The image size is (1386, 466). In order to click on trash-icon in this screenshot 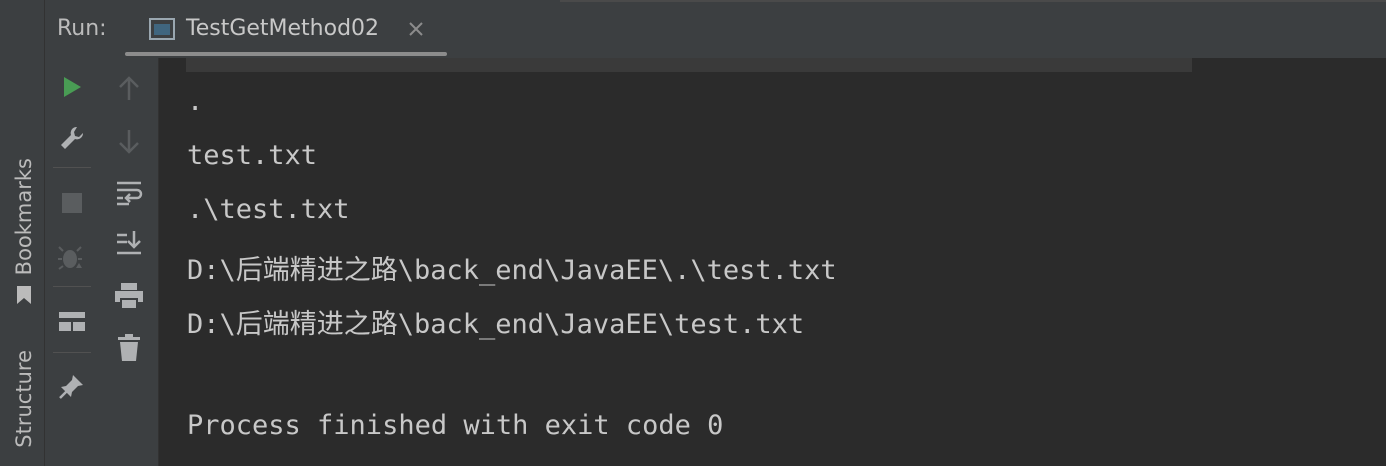, I will do `click(129, 347)`.